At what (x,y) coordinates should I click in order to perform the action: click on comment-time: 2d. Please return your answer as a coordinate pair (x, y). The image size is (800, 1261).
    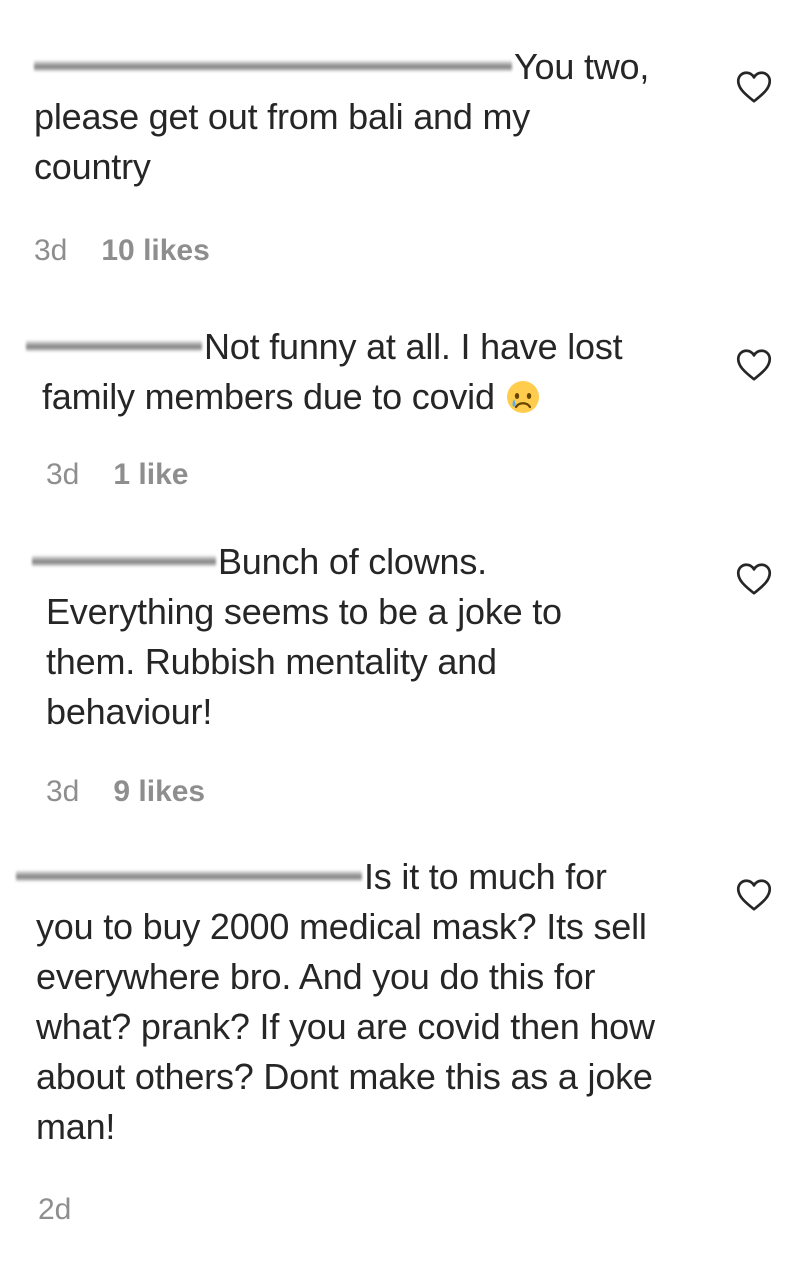
    Looking at the image, I should click on (54, 1210).